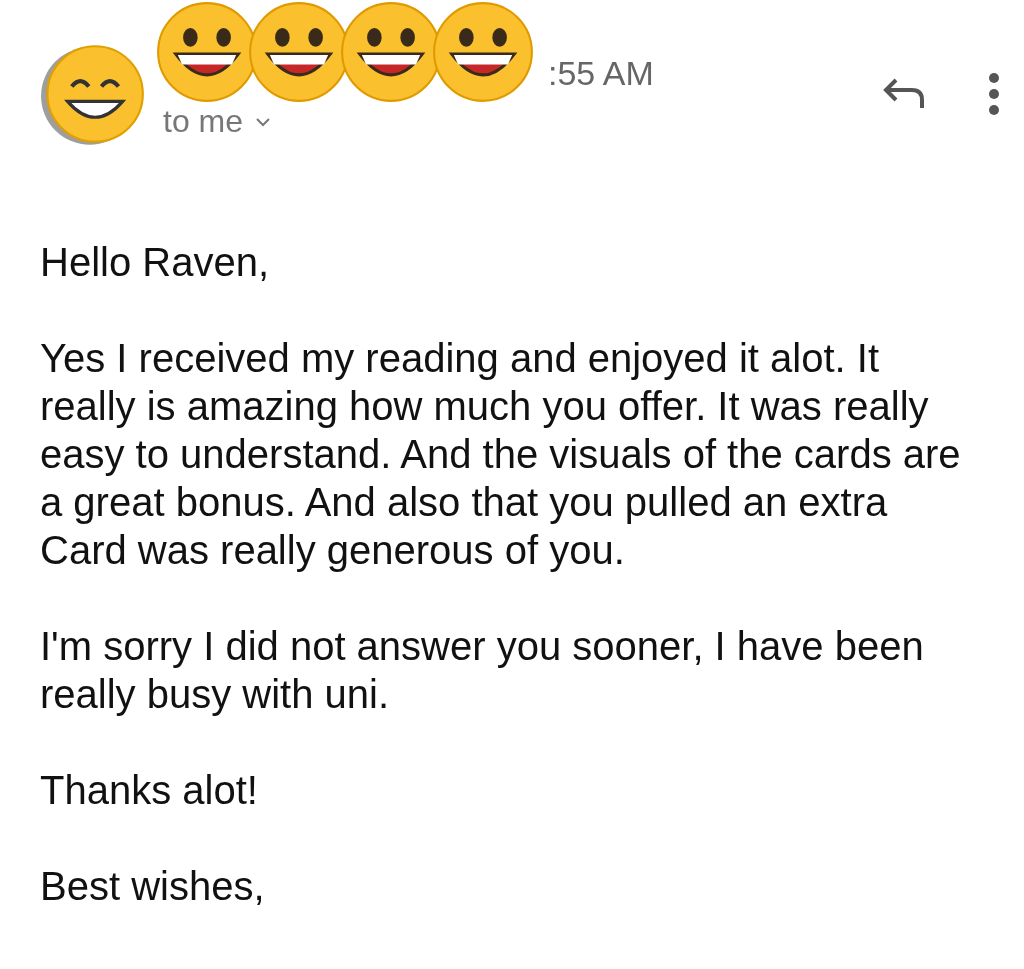 The height and width of the screenshot is (969, 1024). What do you see at coordinates (521, 121) in the screenshot?
I see `recipient-toggle: to me` at bounding box center [521, 121].